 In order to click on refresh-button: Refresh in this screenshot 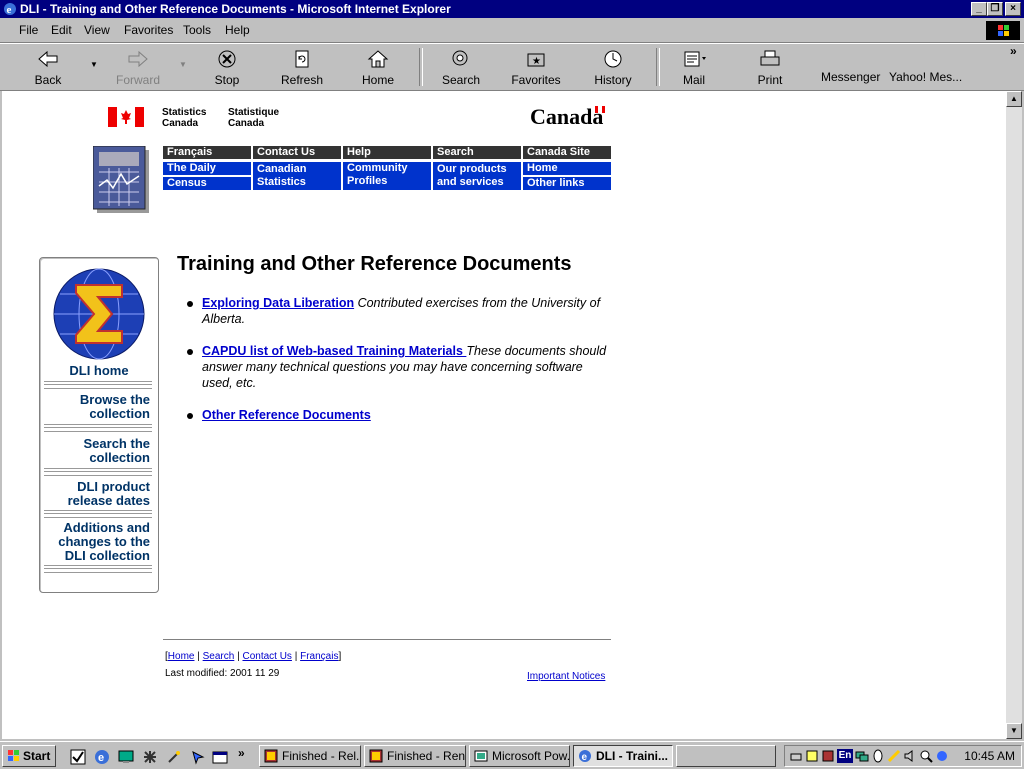, I will do `click(302, 68)`.